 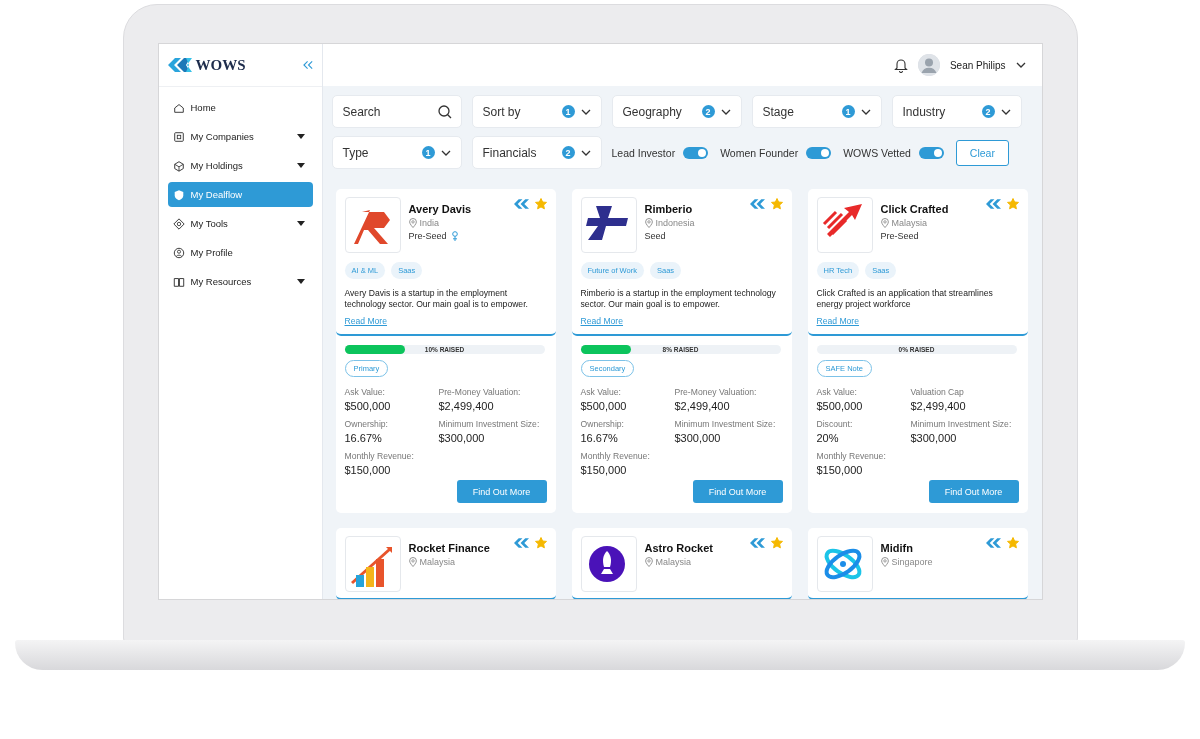 I want to click on filter-dropdown: Geography 2, so click(x=676, y=111).